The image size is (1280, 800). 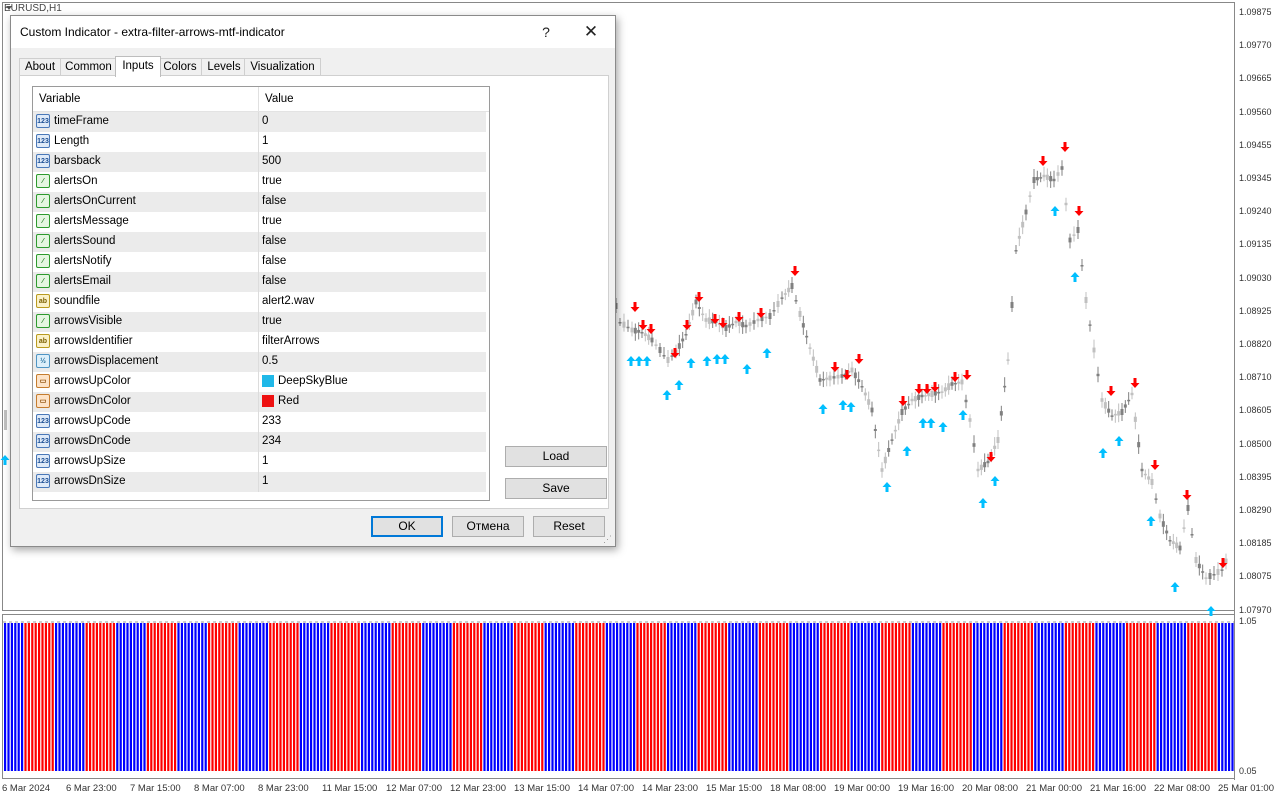 What do you see at coordinates (1255, 310) in the screenshot?
I see `price-tick-label: 1.08925` at bounding box center [1255, 310].